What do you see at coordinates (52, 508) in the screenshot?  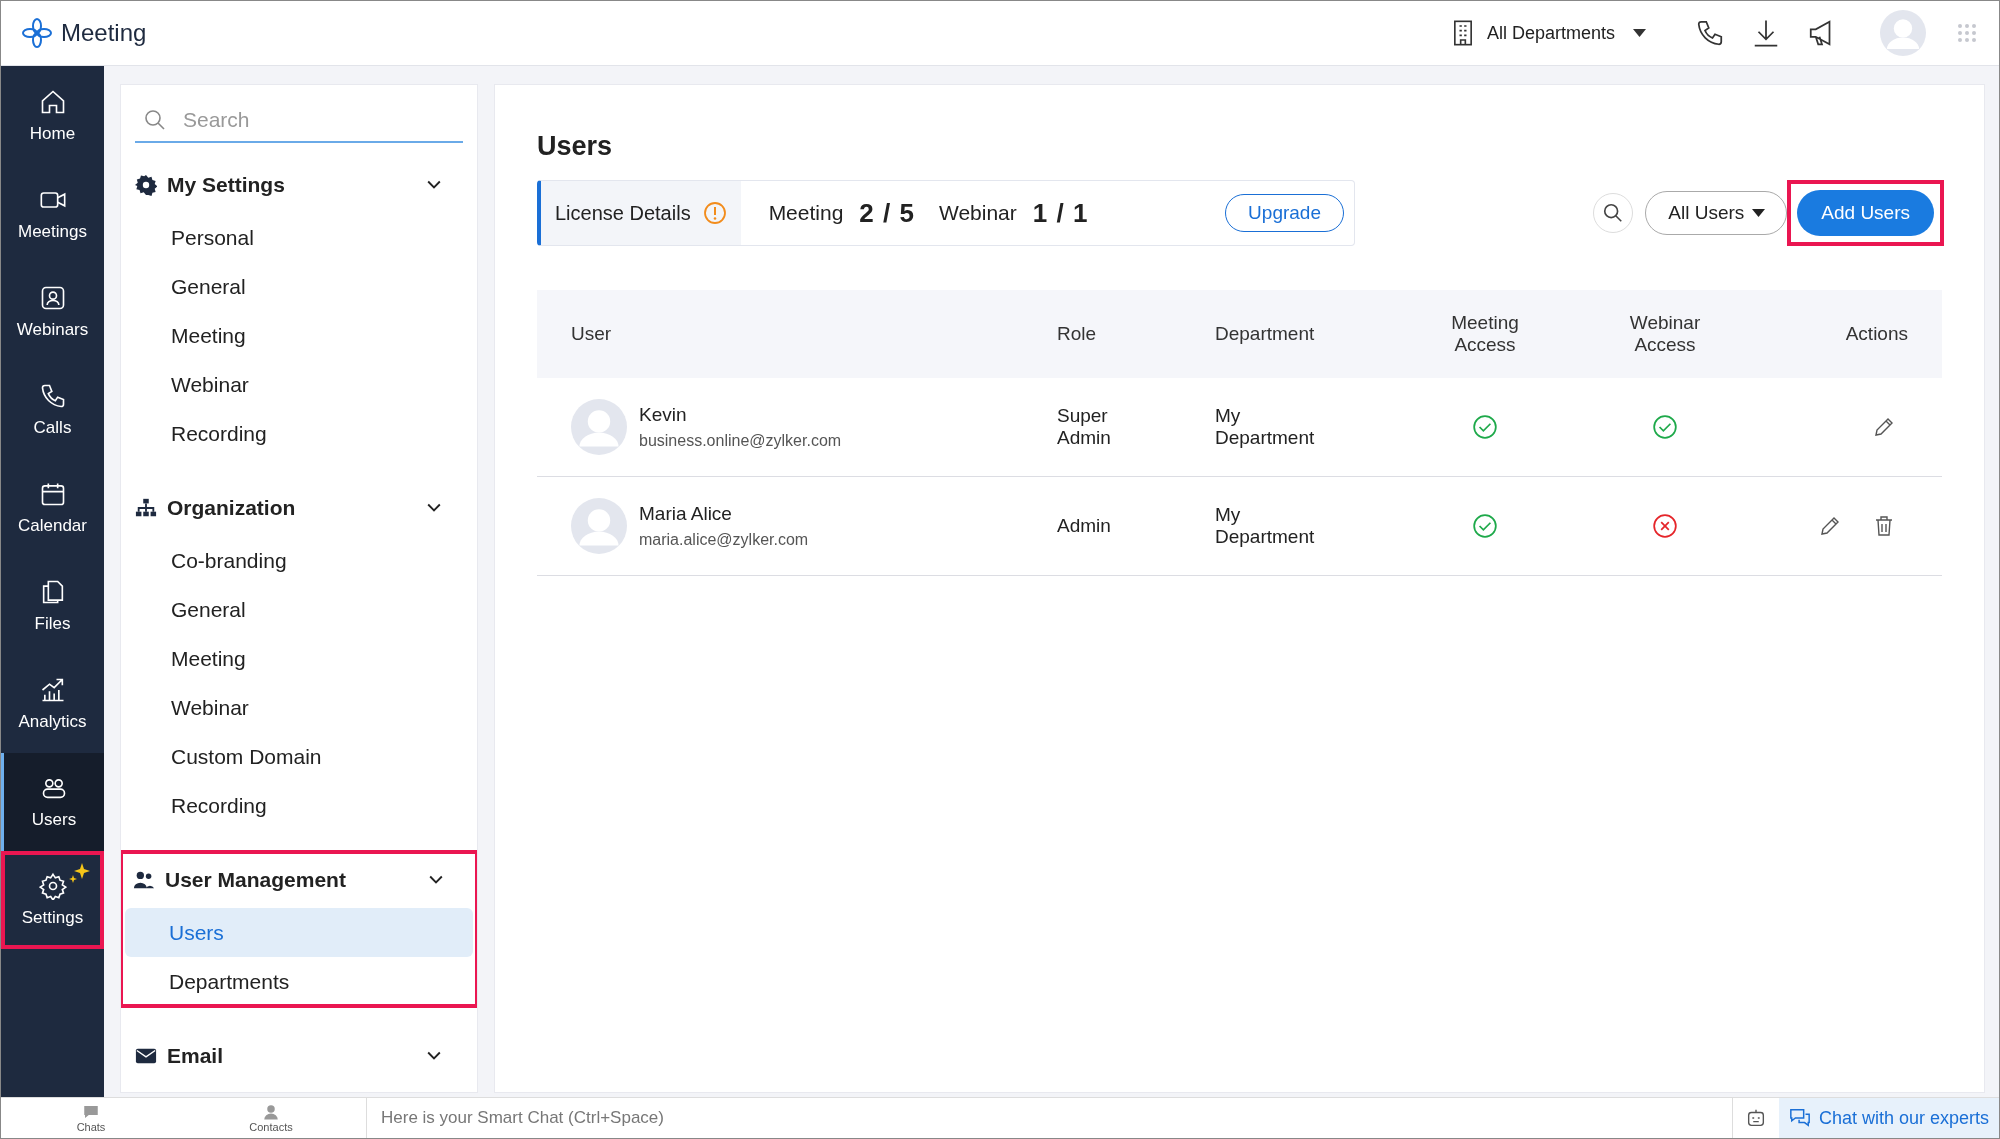 I see `nav-item: Calendar` at bounding box center [52, 508].